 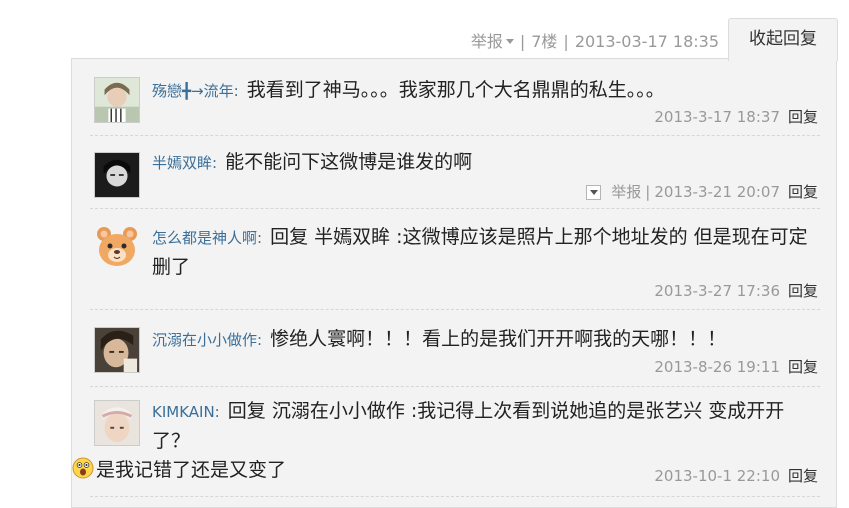 I want to click on floor-report-button: 举报, so click(x=492, y=41).